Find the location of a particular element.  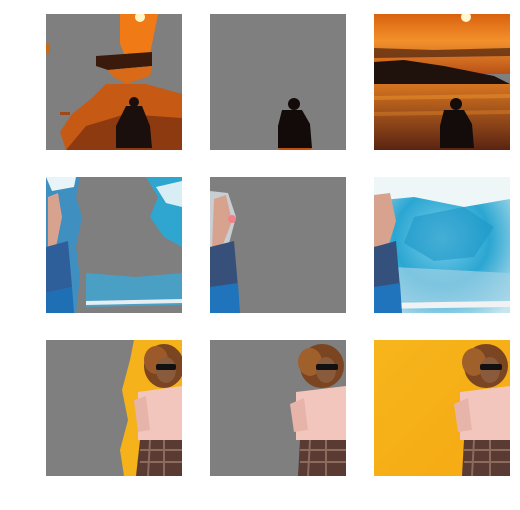

panel-sunset-masked-background is located at coordinates (114, 82).